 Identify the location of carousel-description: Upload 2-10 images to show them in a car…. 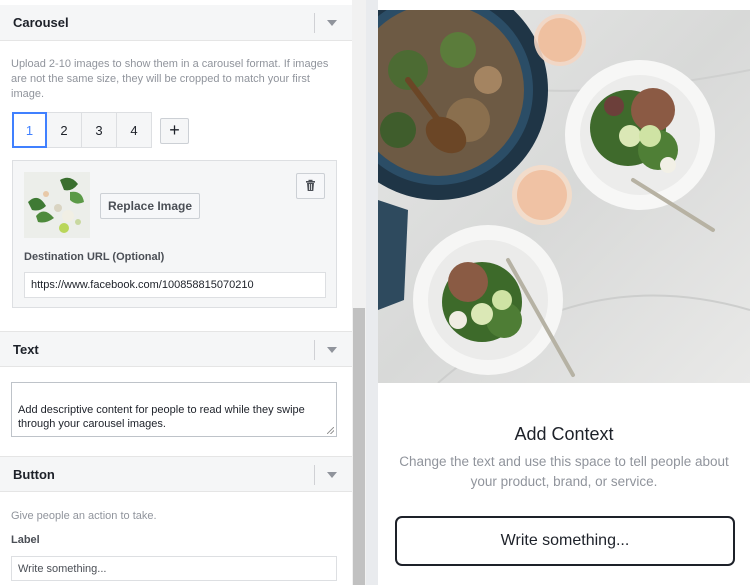
(170, 79).